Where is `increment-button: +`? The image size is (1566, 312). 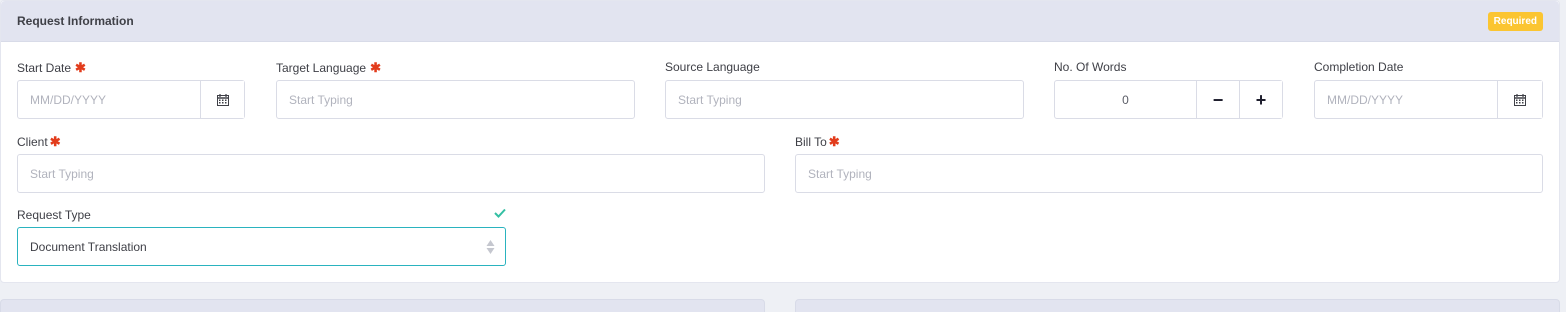
increment-button: + is located at coordinates (1260, 99).